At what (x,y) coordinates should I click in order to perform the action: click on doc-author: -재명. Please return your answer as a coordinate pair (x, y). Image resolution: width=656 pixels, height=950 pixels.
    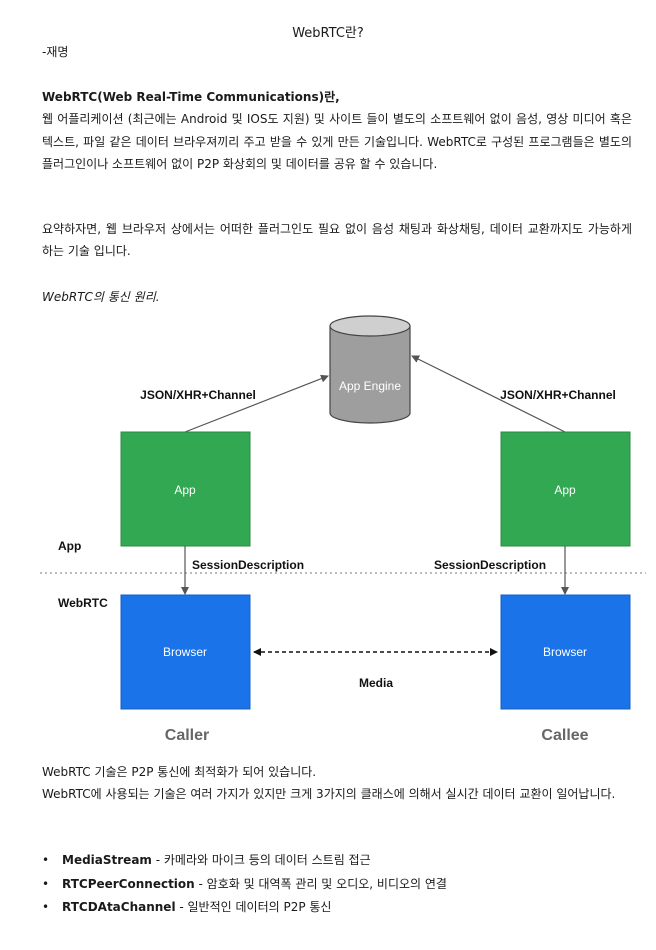
    Looking at the image, I should click on (55, 52).